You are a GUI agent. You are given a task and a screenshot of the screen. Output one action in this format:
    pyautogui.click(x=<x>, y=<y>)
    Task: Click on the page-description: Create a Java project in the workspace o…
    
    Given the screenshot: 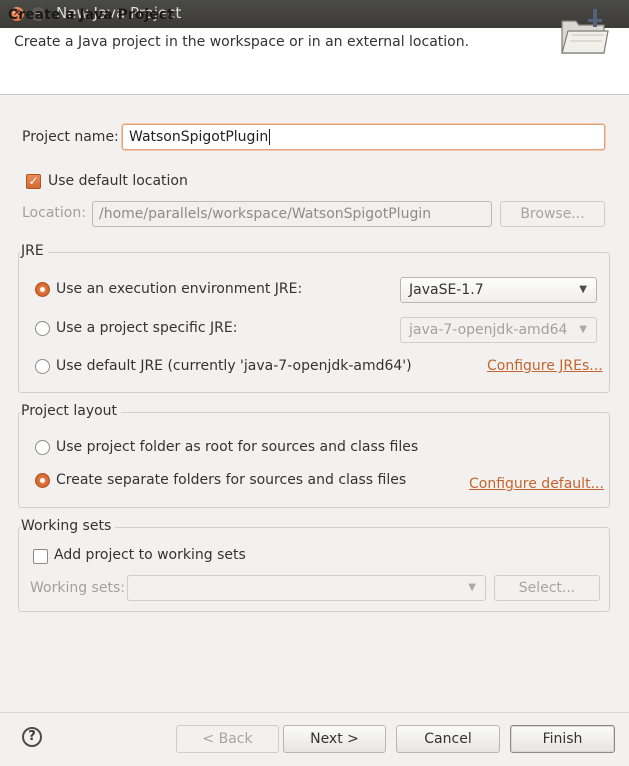 What is the action you would take?
    pyautogui.click(x=242, y=42)
    